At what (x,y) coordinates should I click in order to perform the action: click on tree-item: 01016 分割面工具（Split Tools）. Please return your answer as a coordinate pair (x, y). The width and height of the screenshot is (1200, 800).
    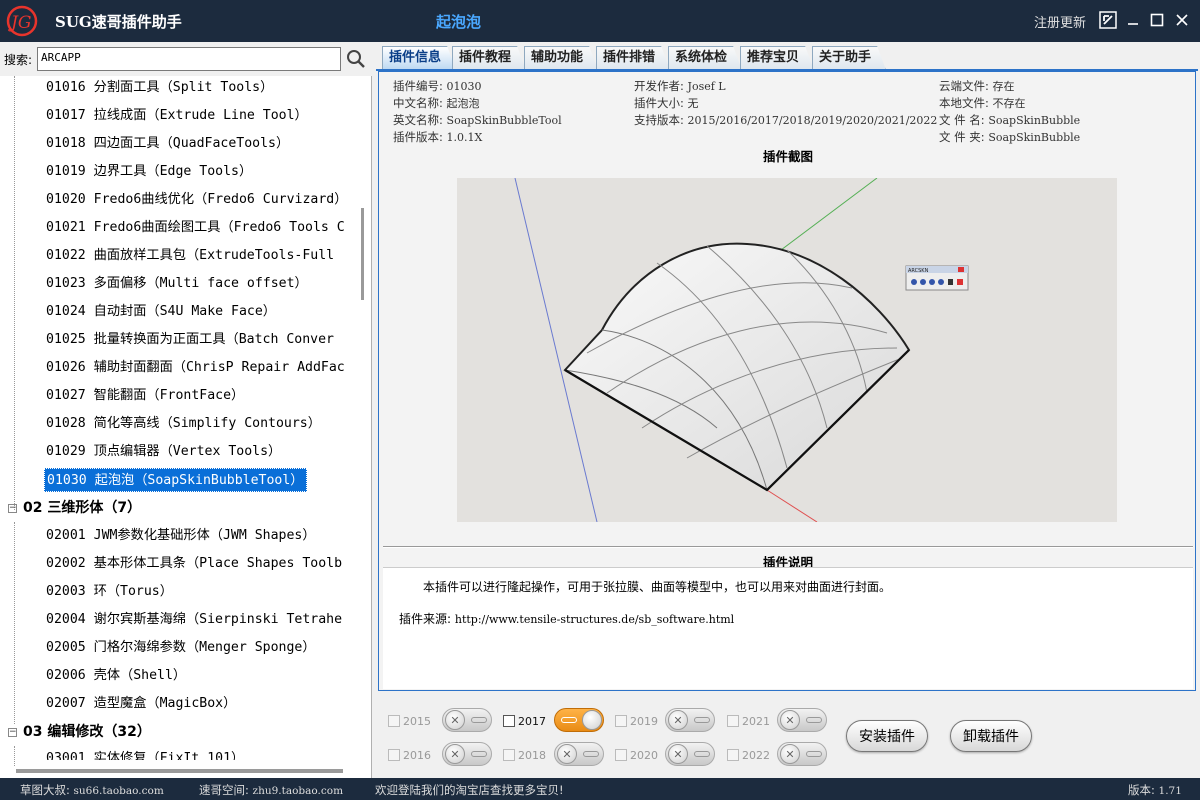
    Looking at the image, I should click on (159, 88).